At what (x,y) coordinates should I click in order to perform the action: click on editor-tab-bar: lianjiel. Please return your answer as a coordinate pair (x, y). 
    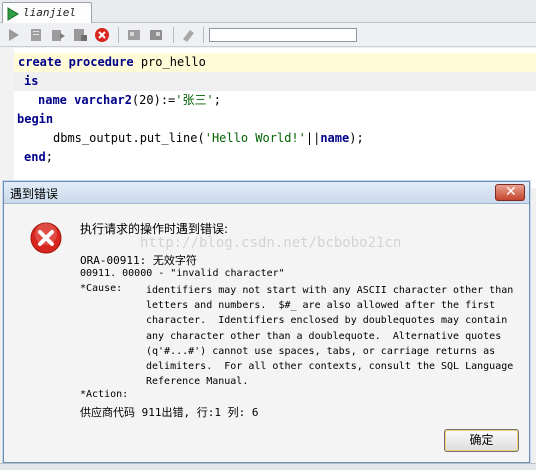
    Looking at the image, I should click on (268, 11).